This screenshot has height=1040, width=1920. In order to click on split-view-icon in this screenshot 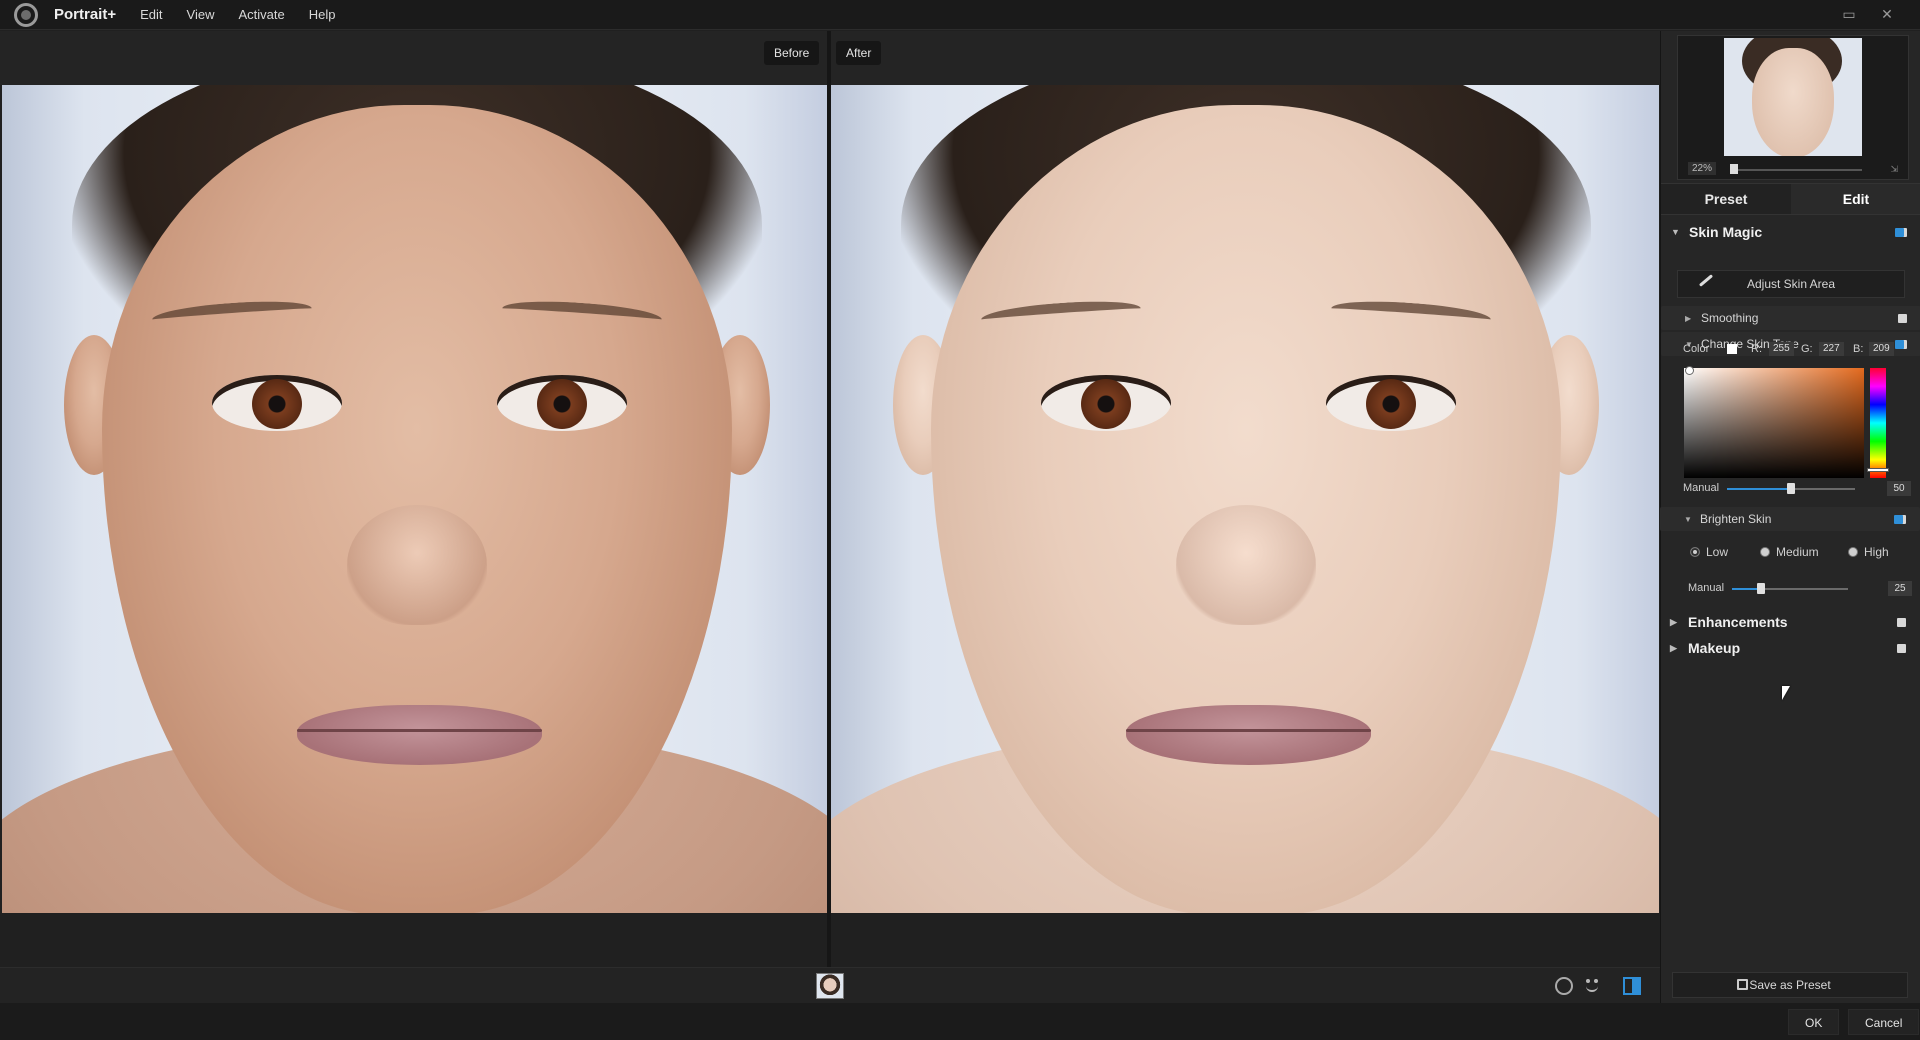, I will do `click(1632, 986)`.